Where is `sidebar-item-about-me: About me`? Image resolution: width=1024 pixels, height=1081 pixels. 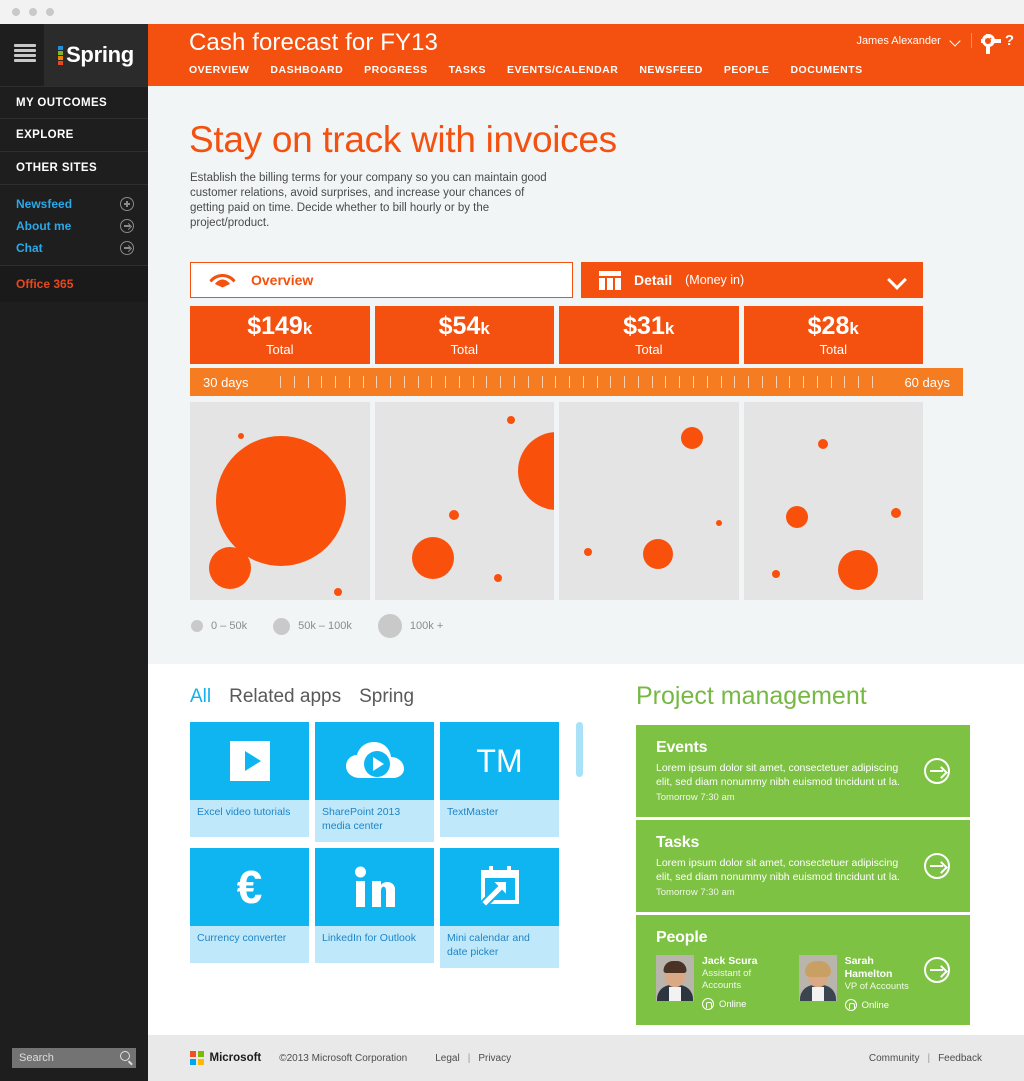
sidebar-item-about-me: About me is located at coordinates (74, 226).